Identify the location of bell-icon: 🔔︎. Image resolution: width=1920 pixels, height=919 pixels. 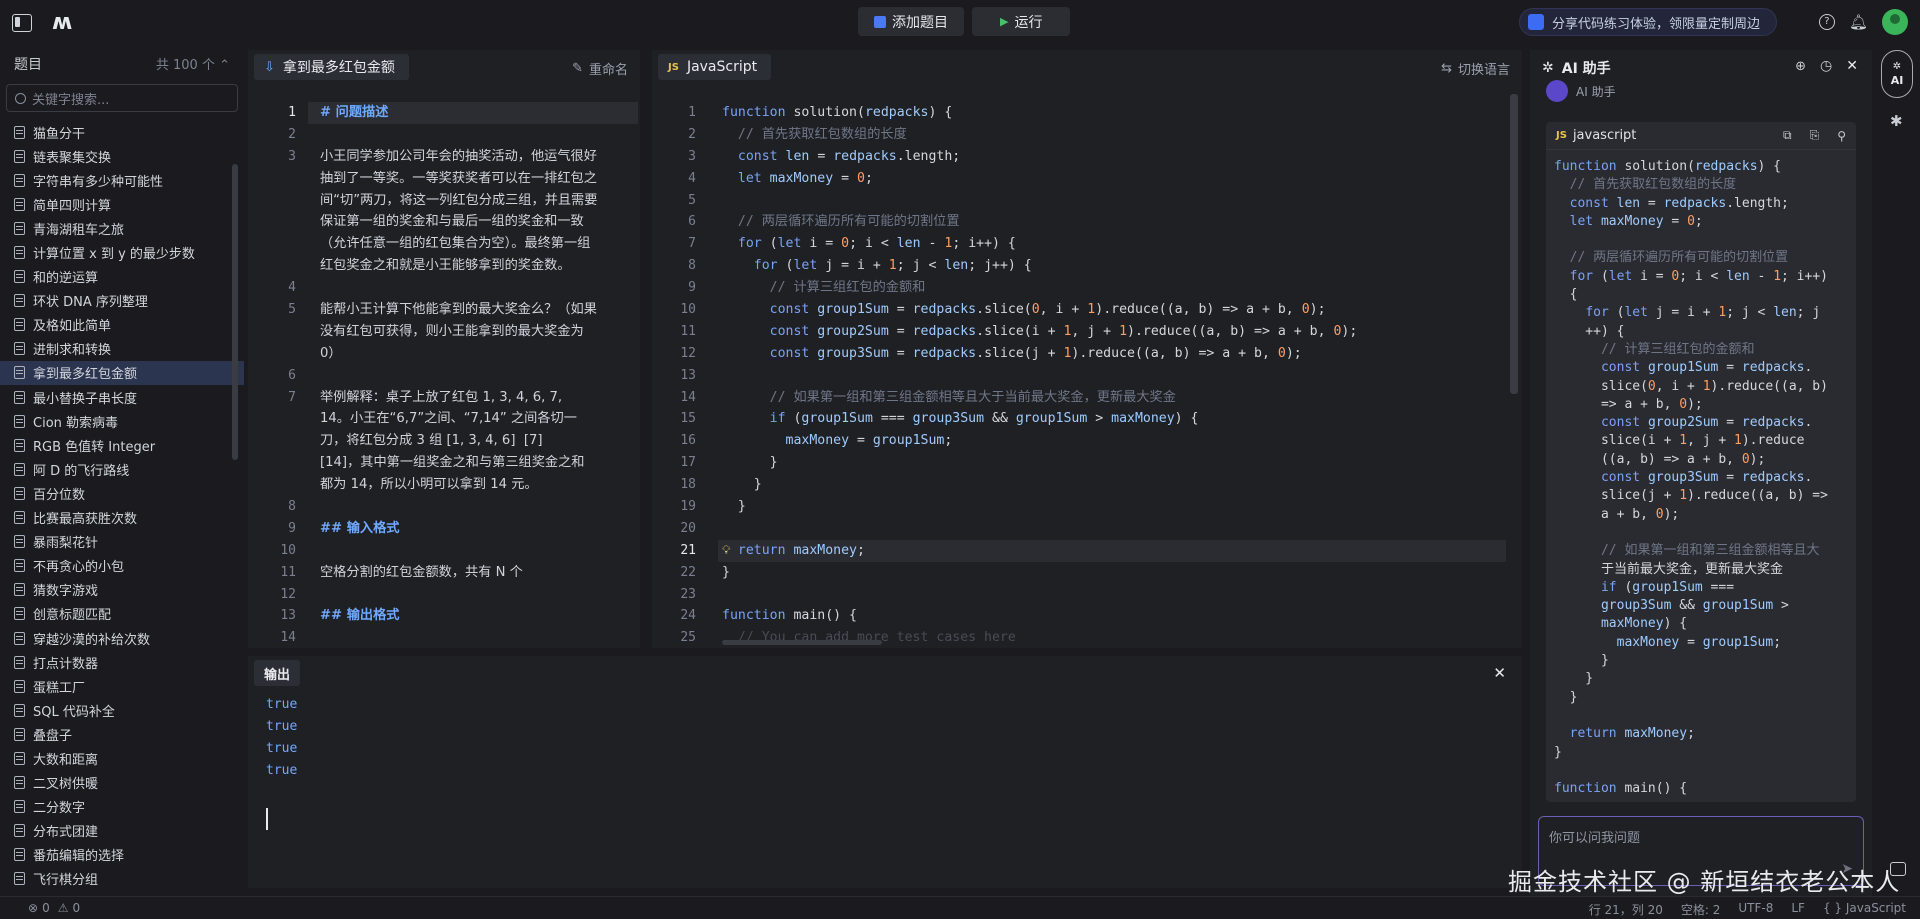
(1858, 22).